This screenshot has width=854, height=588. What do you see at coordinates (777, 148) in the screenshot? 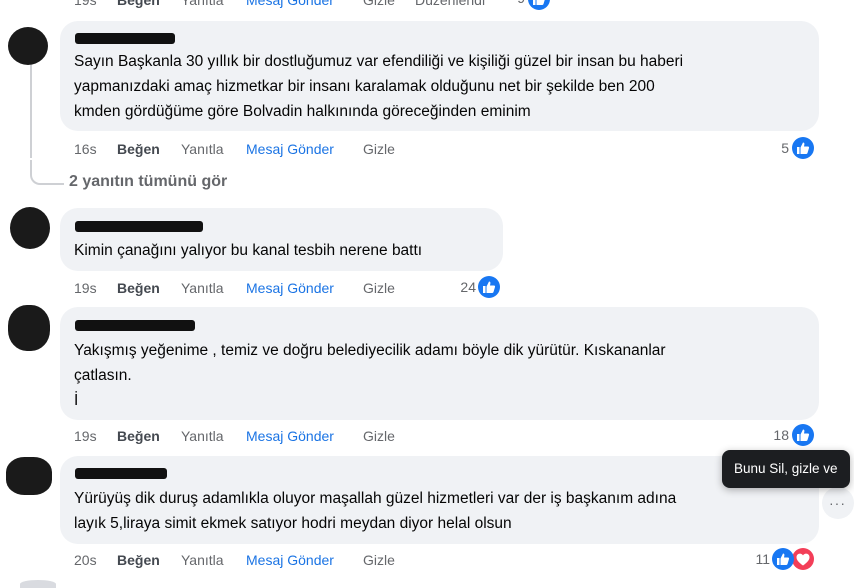
I see `reaction-count: 5` at bounding box center [777, 148].